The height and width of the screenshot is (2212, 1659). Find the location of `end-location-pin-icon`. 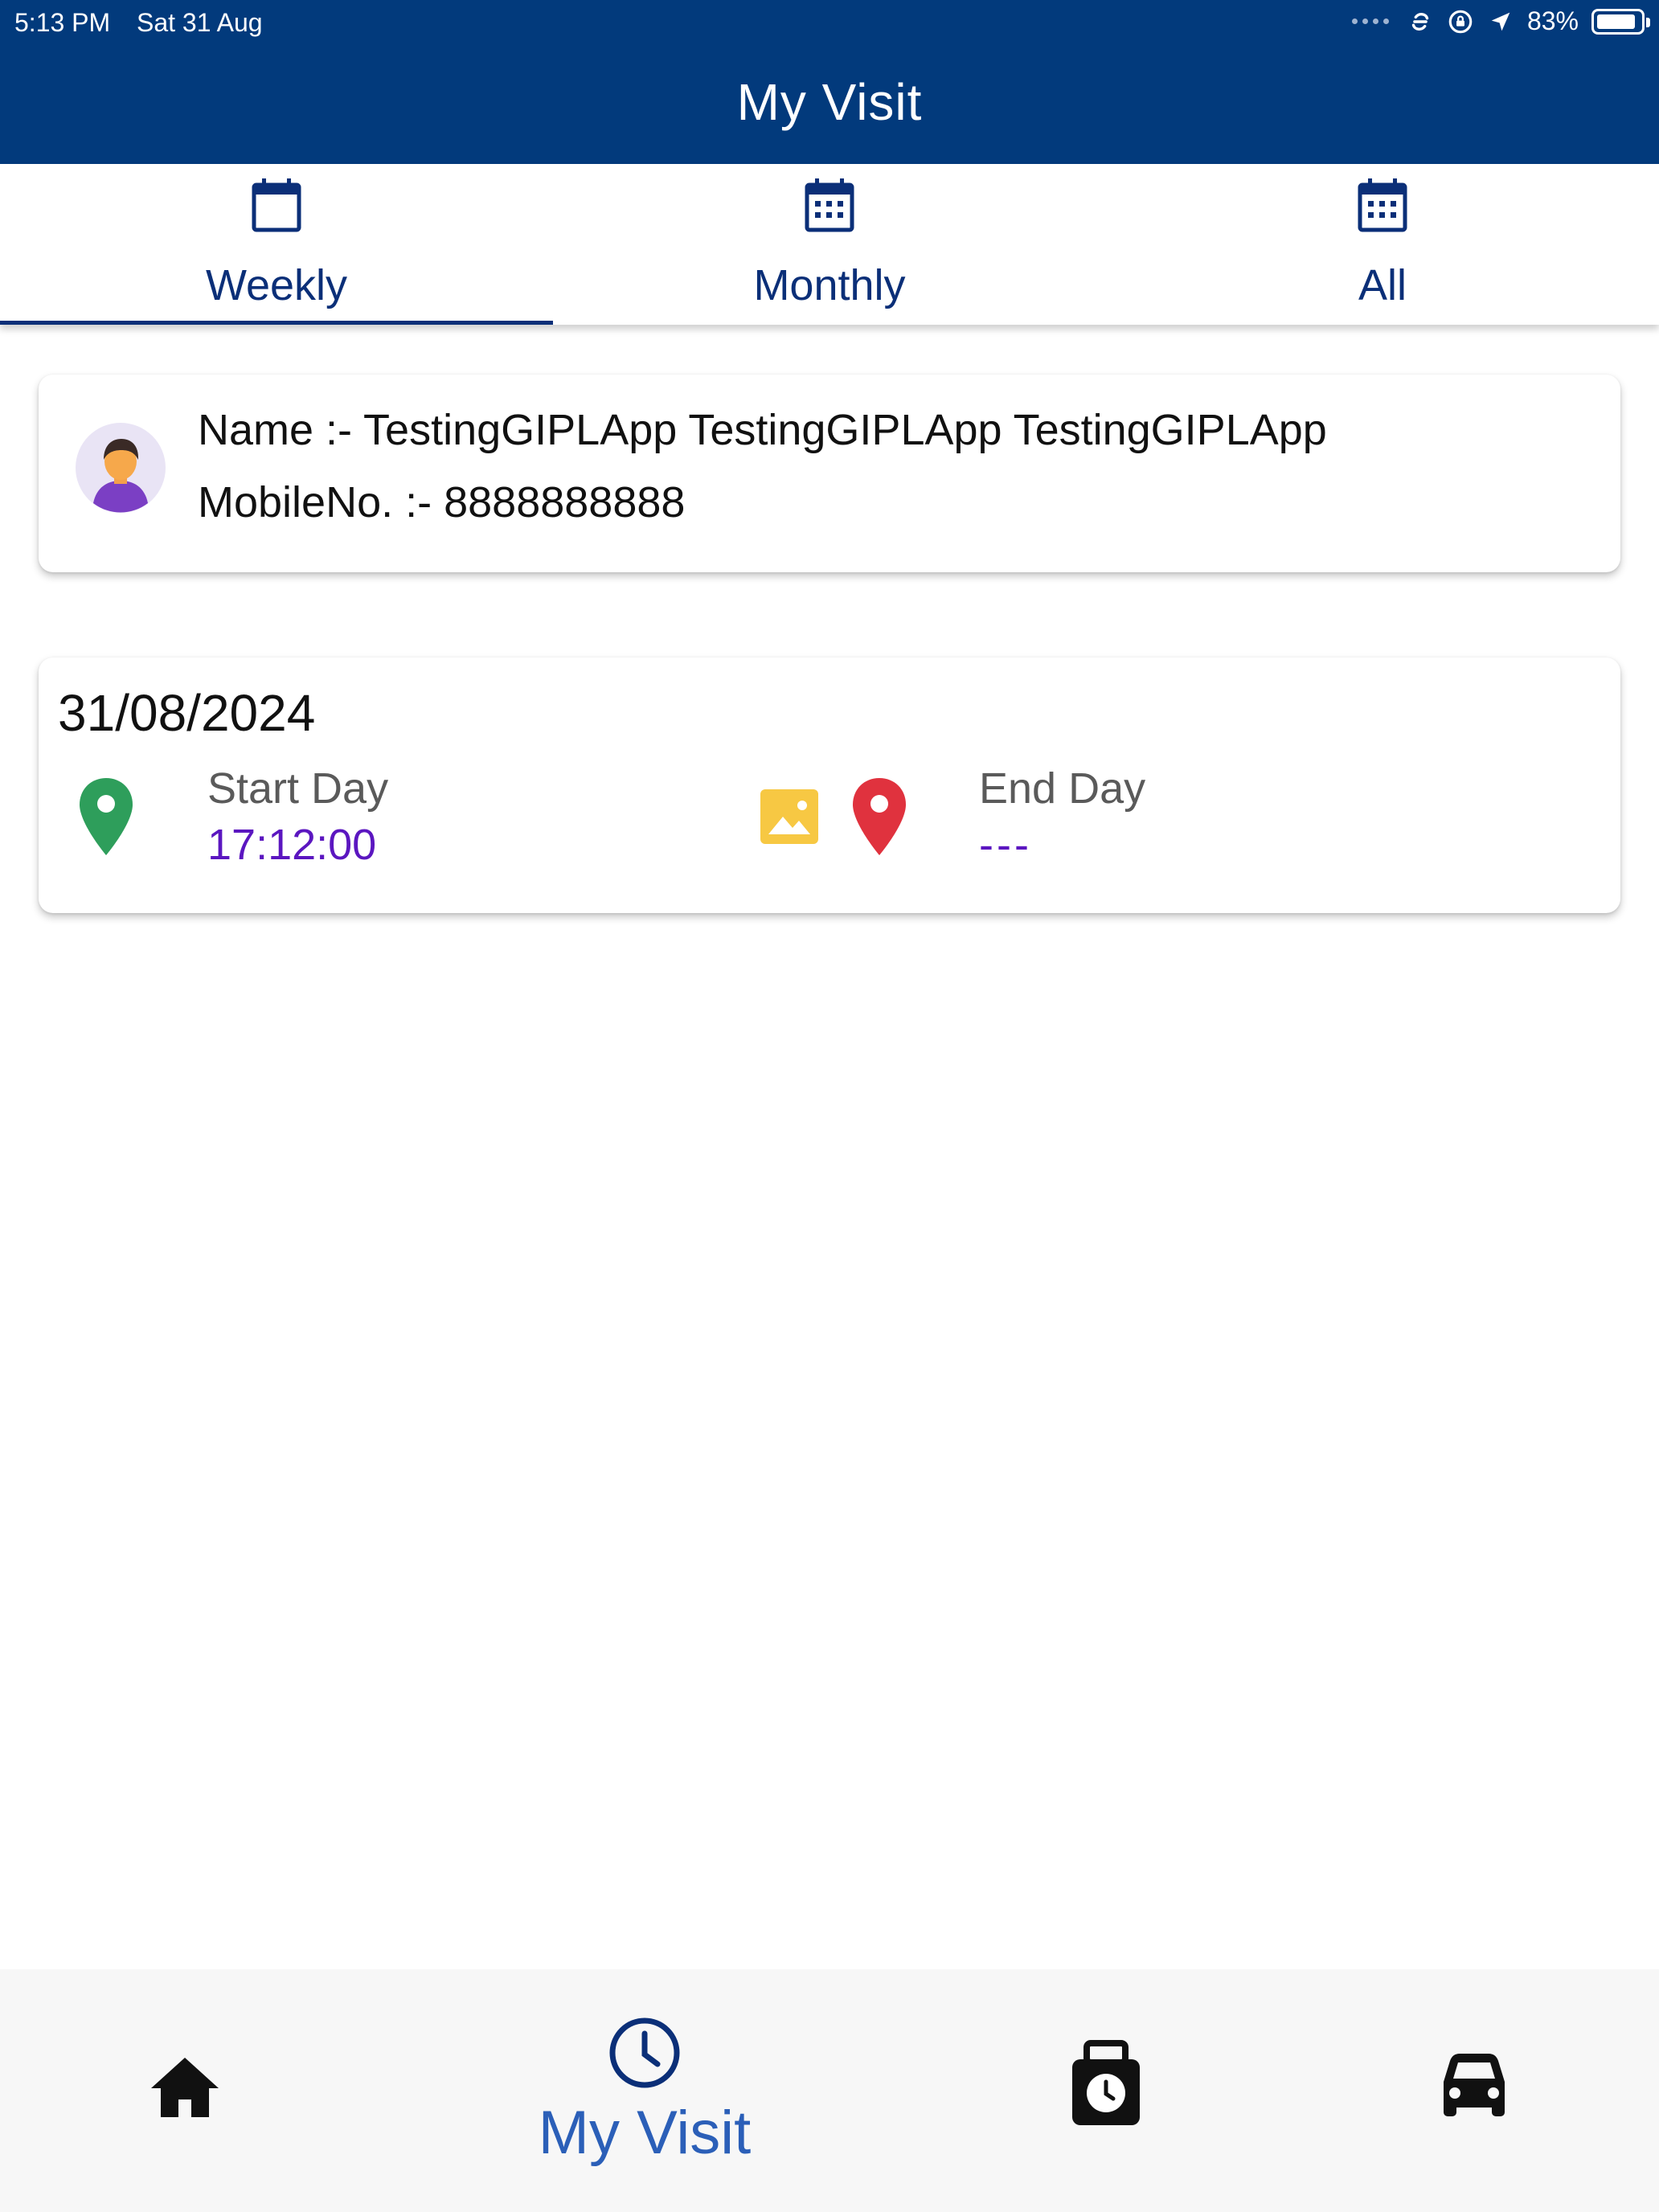

end-location-pin-icon is located at coordinates (879, 816).